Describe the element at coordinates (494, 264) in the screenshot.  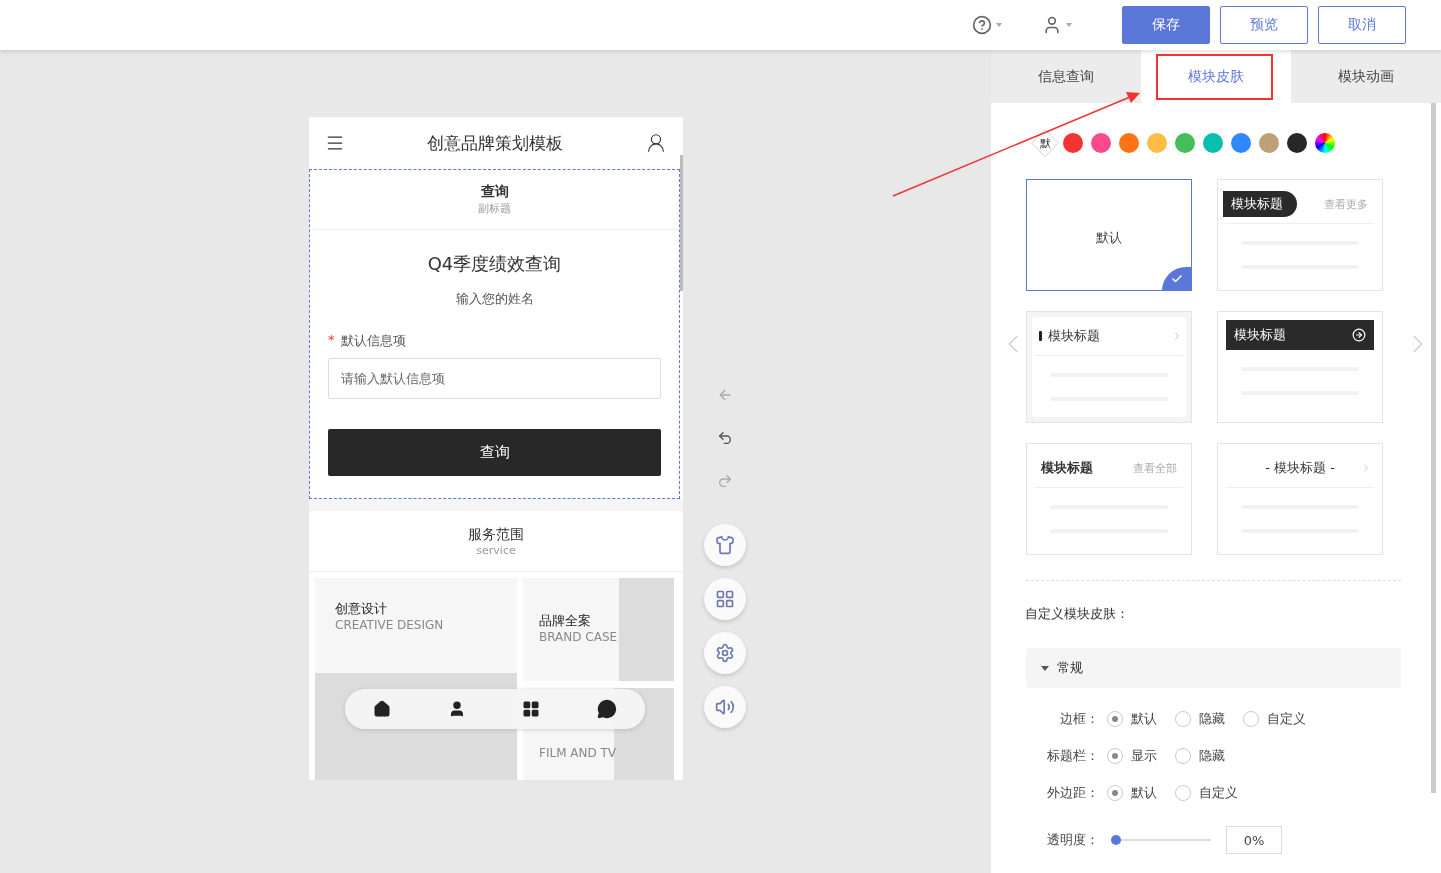
I see `form-heading: Q4季度绩效查询` at that location.